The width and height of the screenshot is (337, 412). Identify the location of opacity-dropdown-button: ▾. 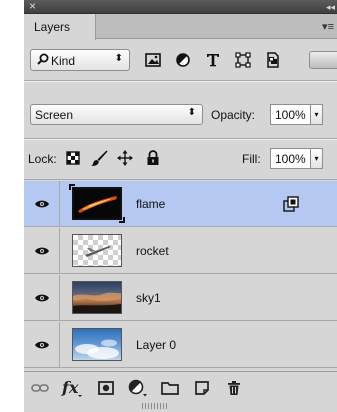
(317, 114).